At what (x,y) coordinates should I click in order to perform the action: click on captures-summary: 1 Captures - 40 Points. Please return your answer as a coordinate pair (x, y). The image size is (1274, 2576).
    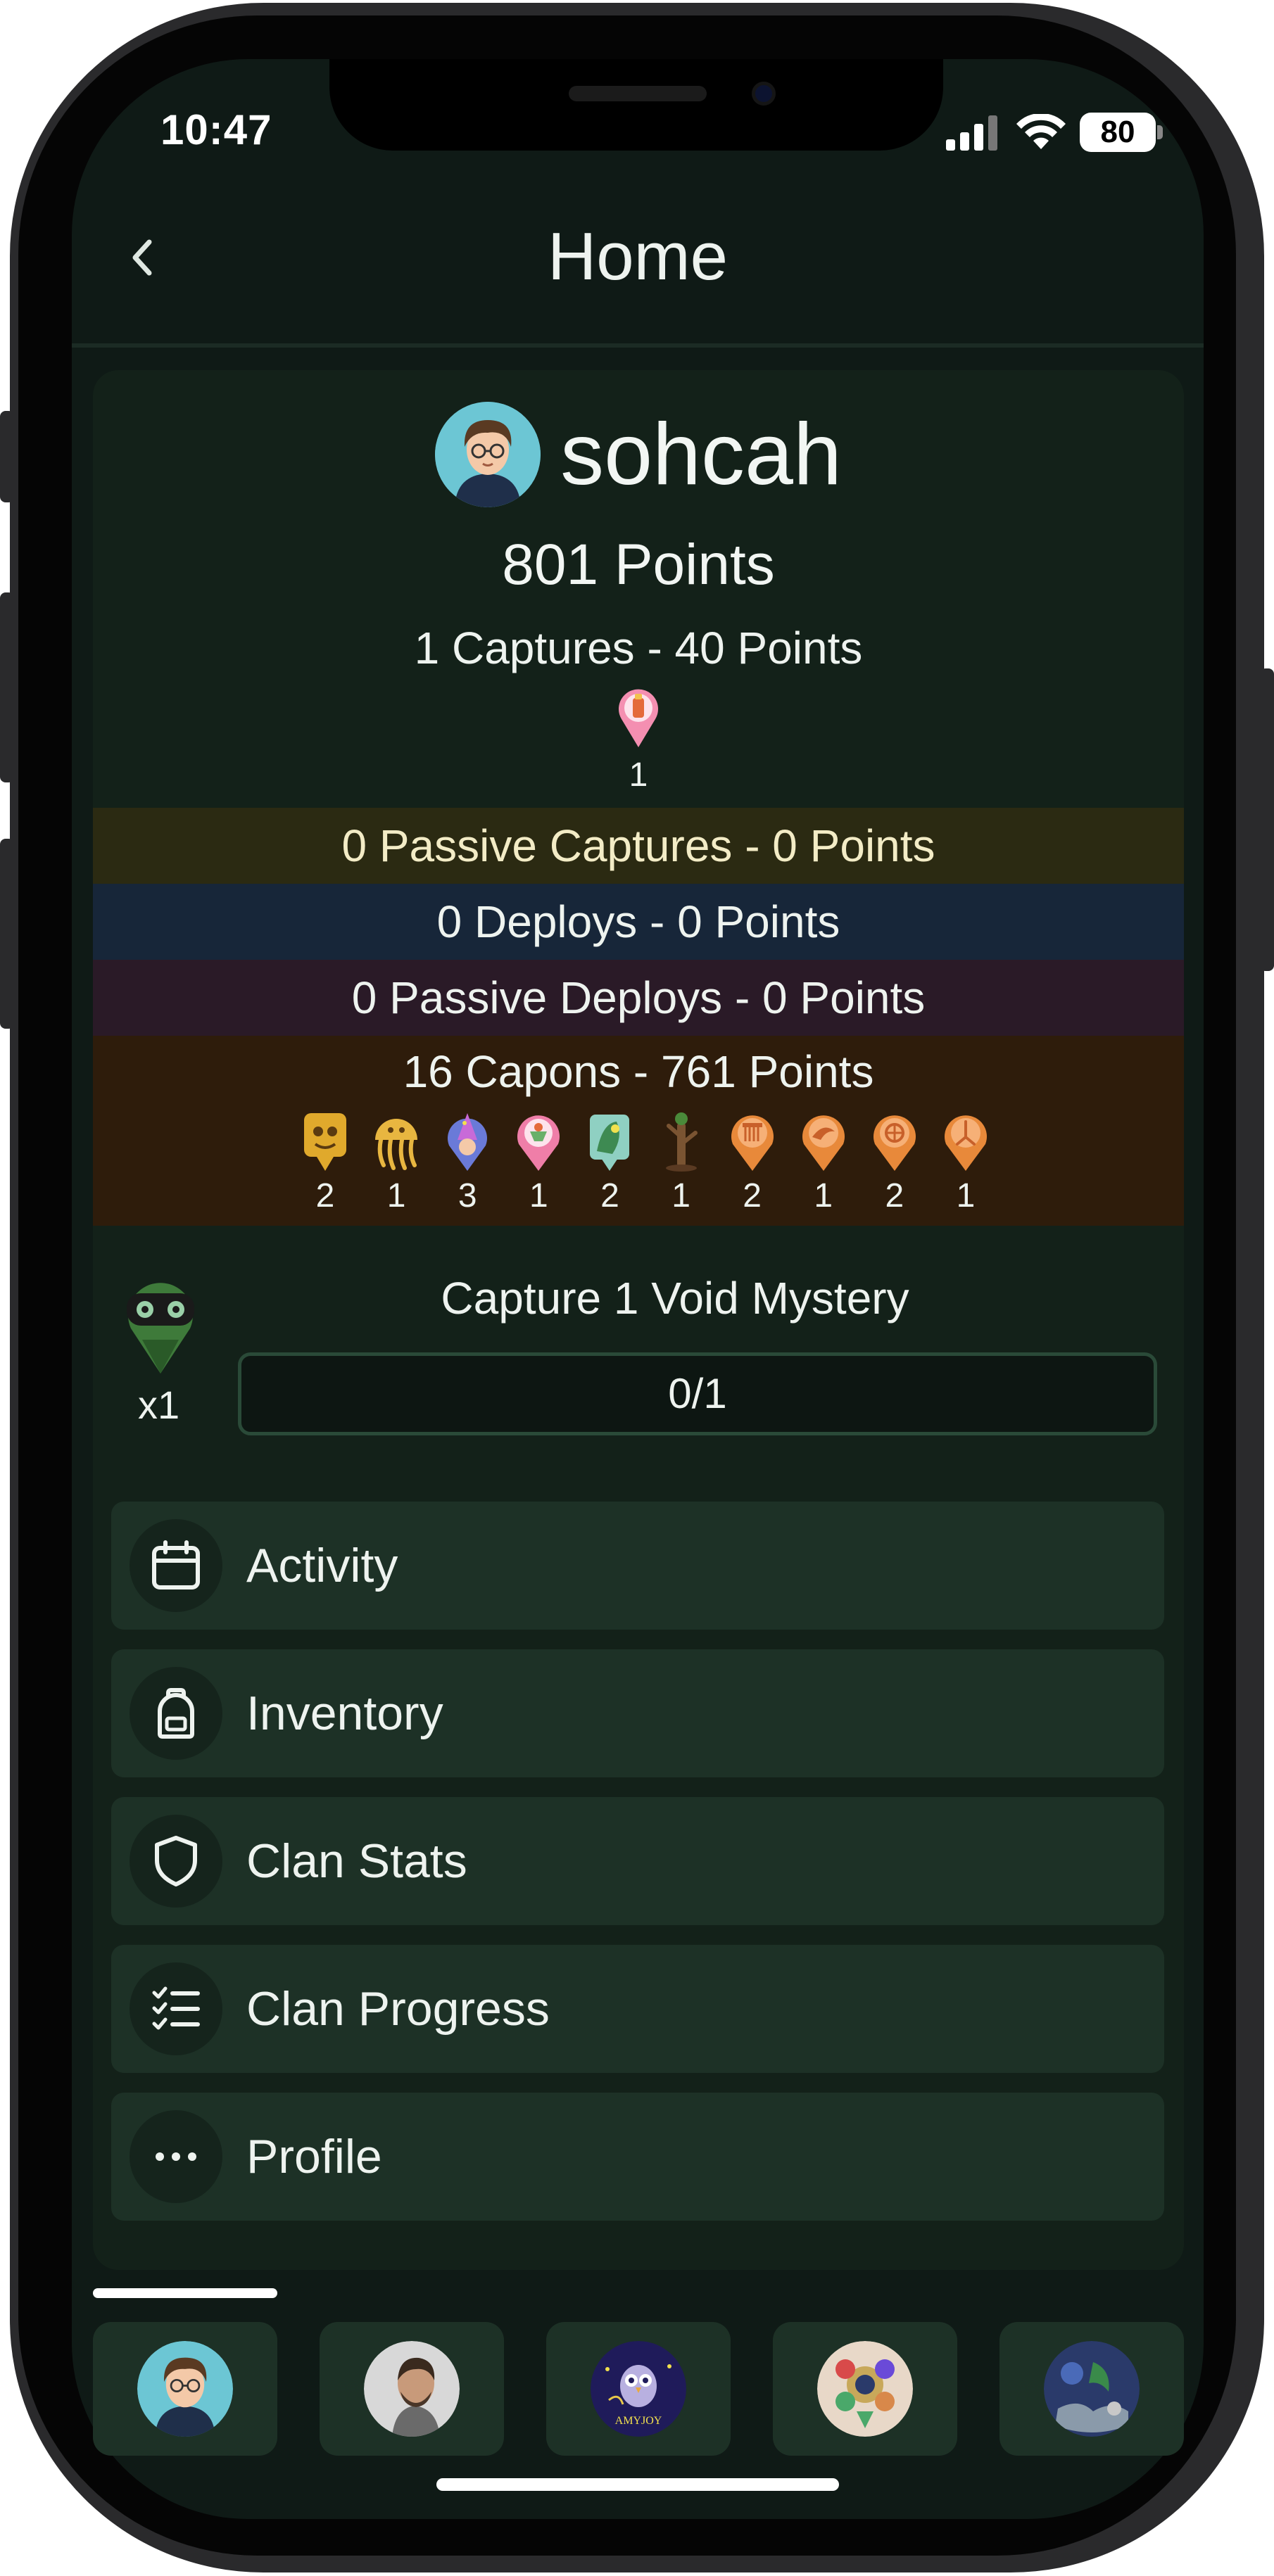
    Looking at the image, I should click on (639, 648).